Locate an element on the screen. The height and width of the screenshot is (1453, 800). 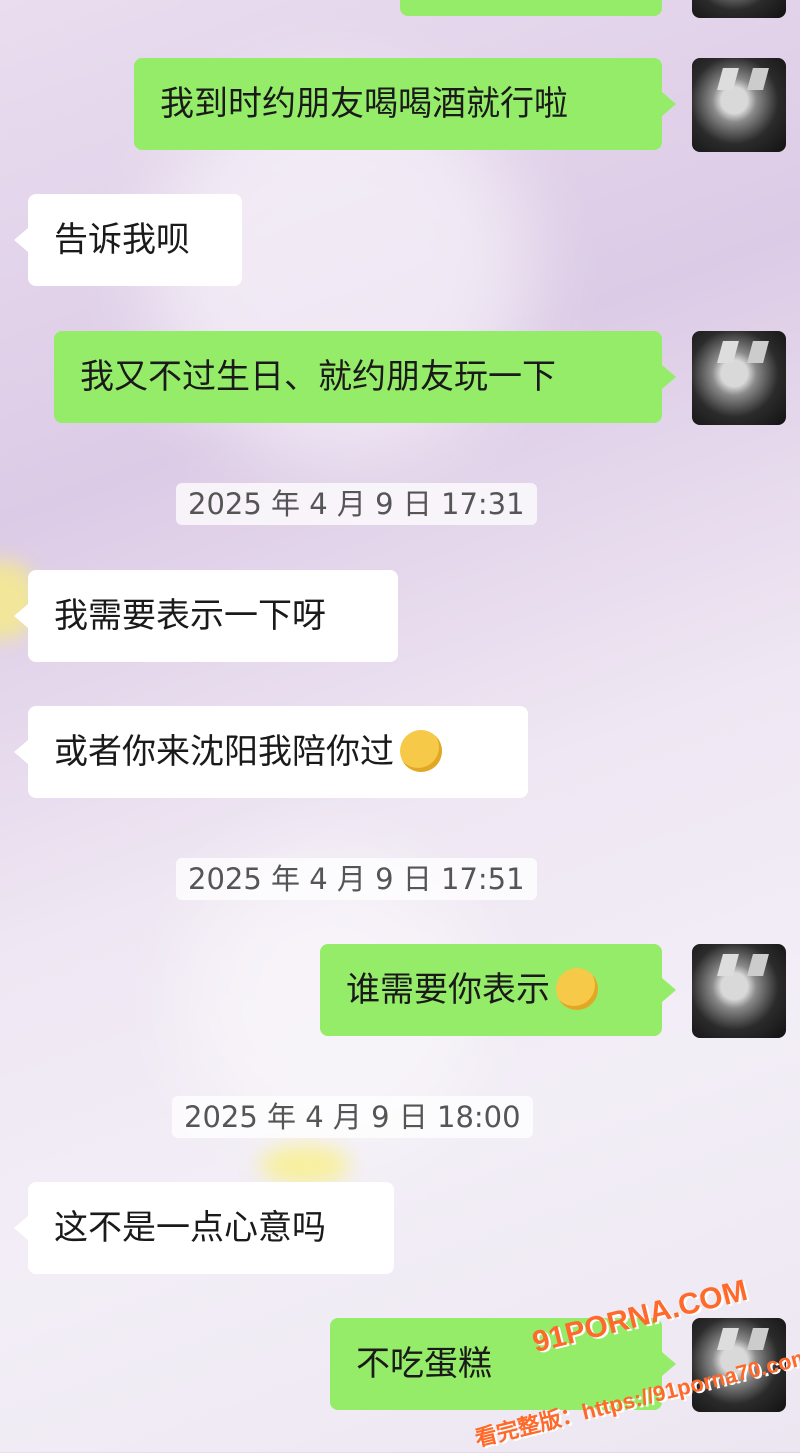
message-text: 告诉我呗 is located at coordinates (122, 240).